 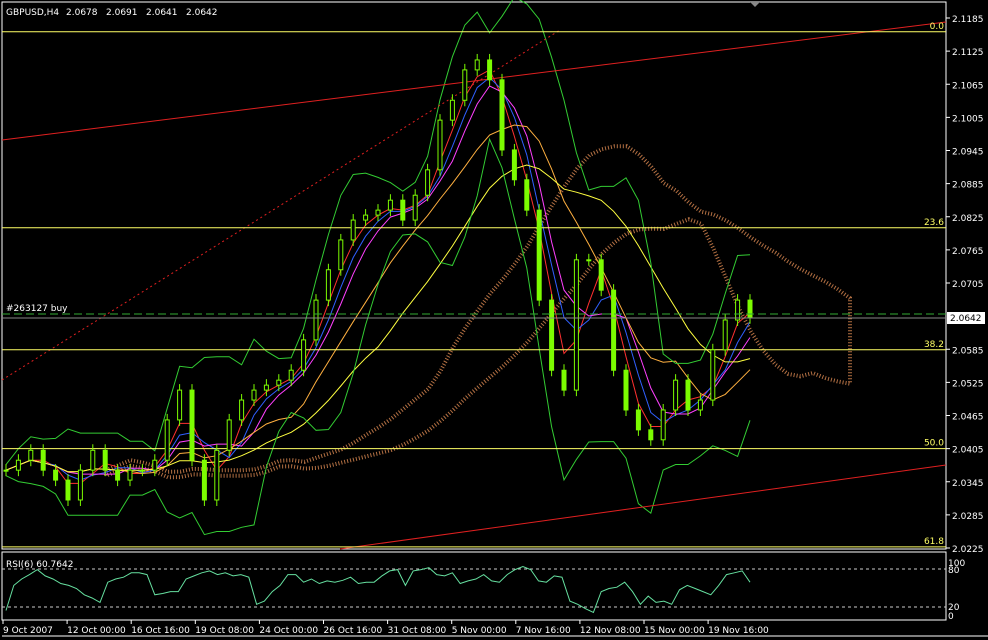 I want to click on bid-price-label: 2.0642, so click(x=966, y=319).